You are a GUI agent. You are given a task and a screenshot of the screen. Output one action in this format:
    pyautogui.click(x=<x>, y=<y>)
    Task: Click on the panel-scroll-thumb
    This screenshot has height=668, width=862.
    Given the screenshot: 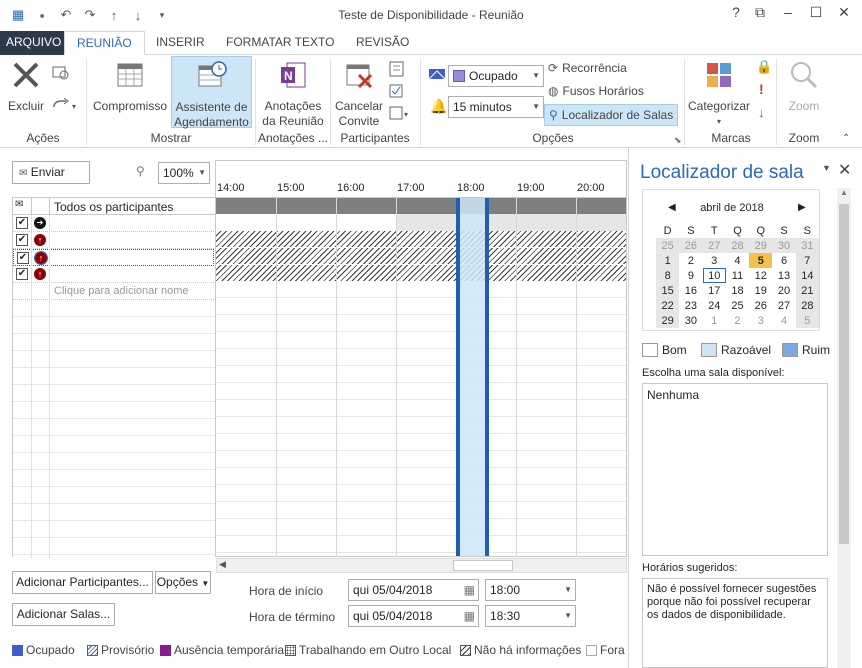 What is the action you would take?
    pyautogui.click(x=844, y=374)
    